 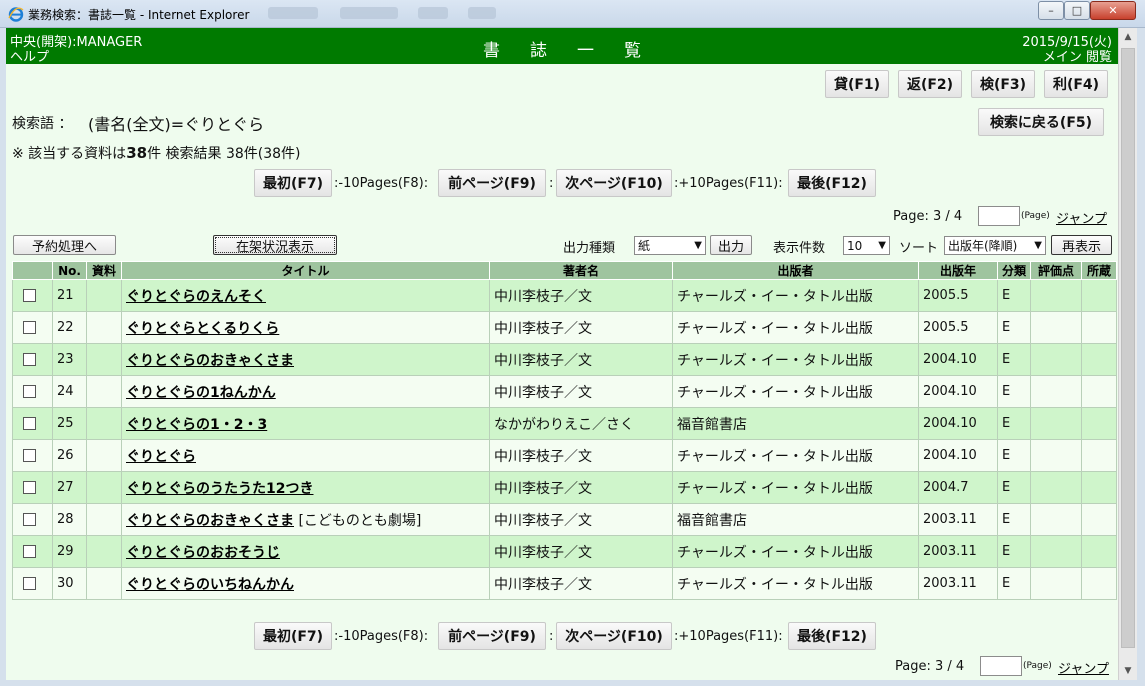 What do you see at coordinates (1037, 666) in the screenshot?
I see `page-unit: (Page)` at bounding box center [1037, 666].